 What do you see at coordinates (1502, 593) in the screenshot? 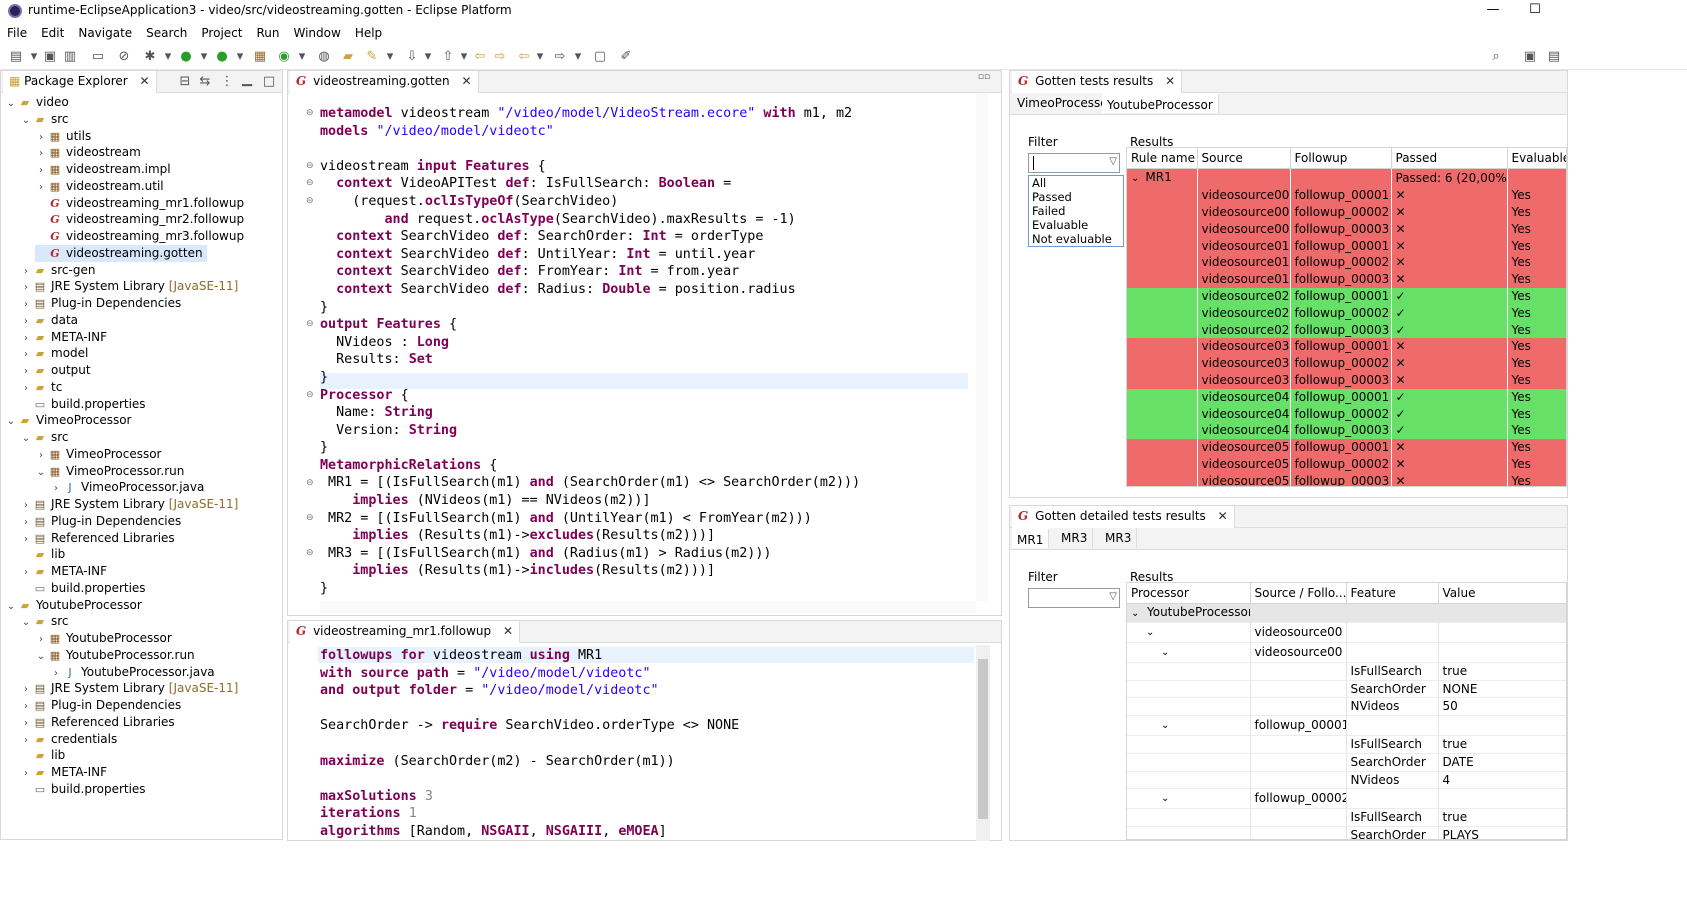
I see `column-header: Value` at bounding box center [1502, 593].